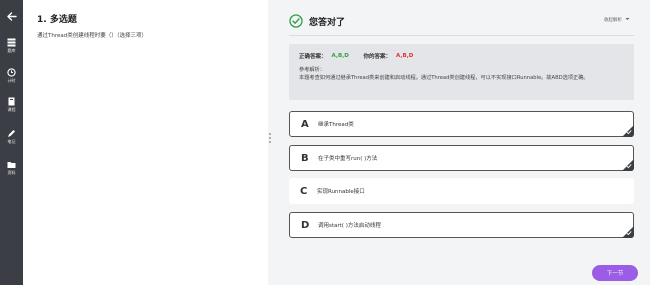 Image resolution: width=650 pixels, height=285 pixels. Describe the element at coordinates (613, 20) in the screenshot. I see `collapse-analysis-label: 收起解析` at that location.